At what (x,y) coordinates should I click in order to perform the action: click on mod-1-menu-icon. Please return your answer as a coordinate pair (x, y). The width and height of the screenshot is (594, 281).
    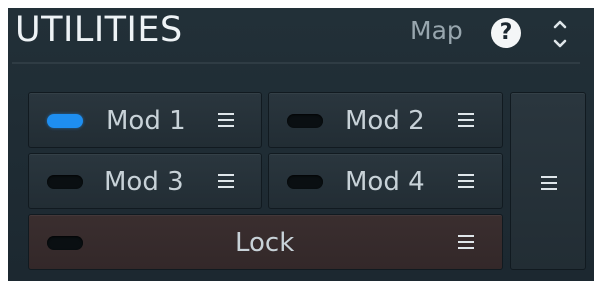
    Looking at the image, I should click on (226, 120).